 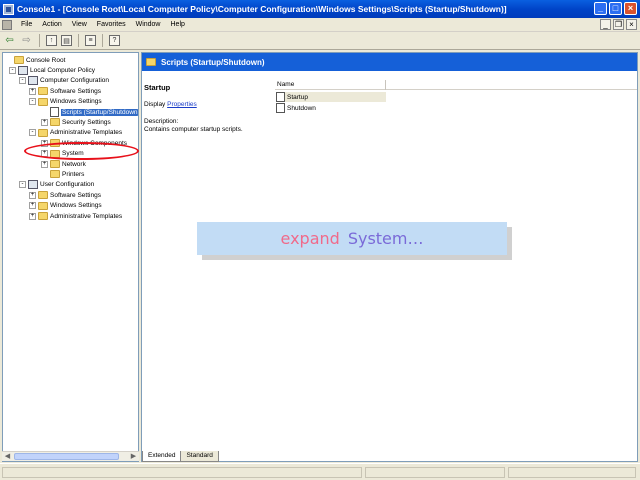 What do you see at coordinates (66, 40) in the screenshot?
I see `show-tree-icon: ▤` at bounding box center [66, 40].